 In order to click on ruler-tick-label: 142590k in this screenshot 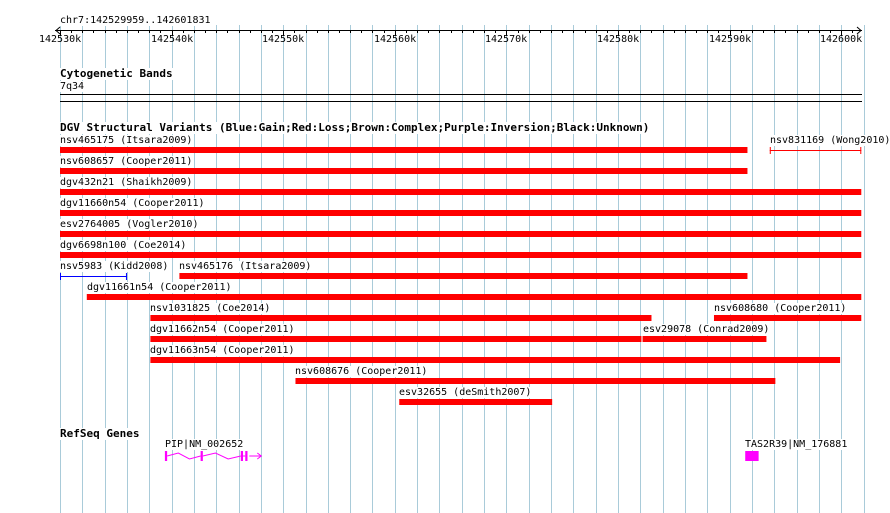, I will do `click(730, 39)`.